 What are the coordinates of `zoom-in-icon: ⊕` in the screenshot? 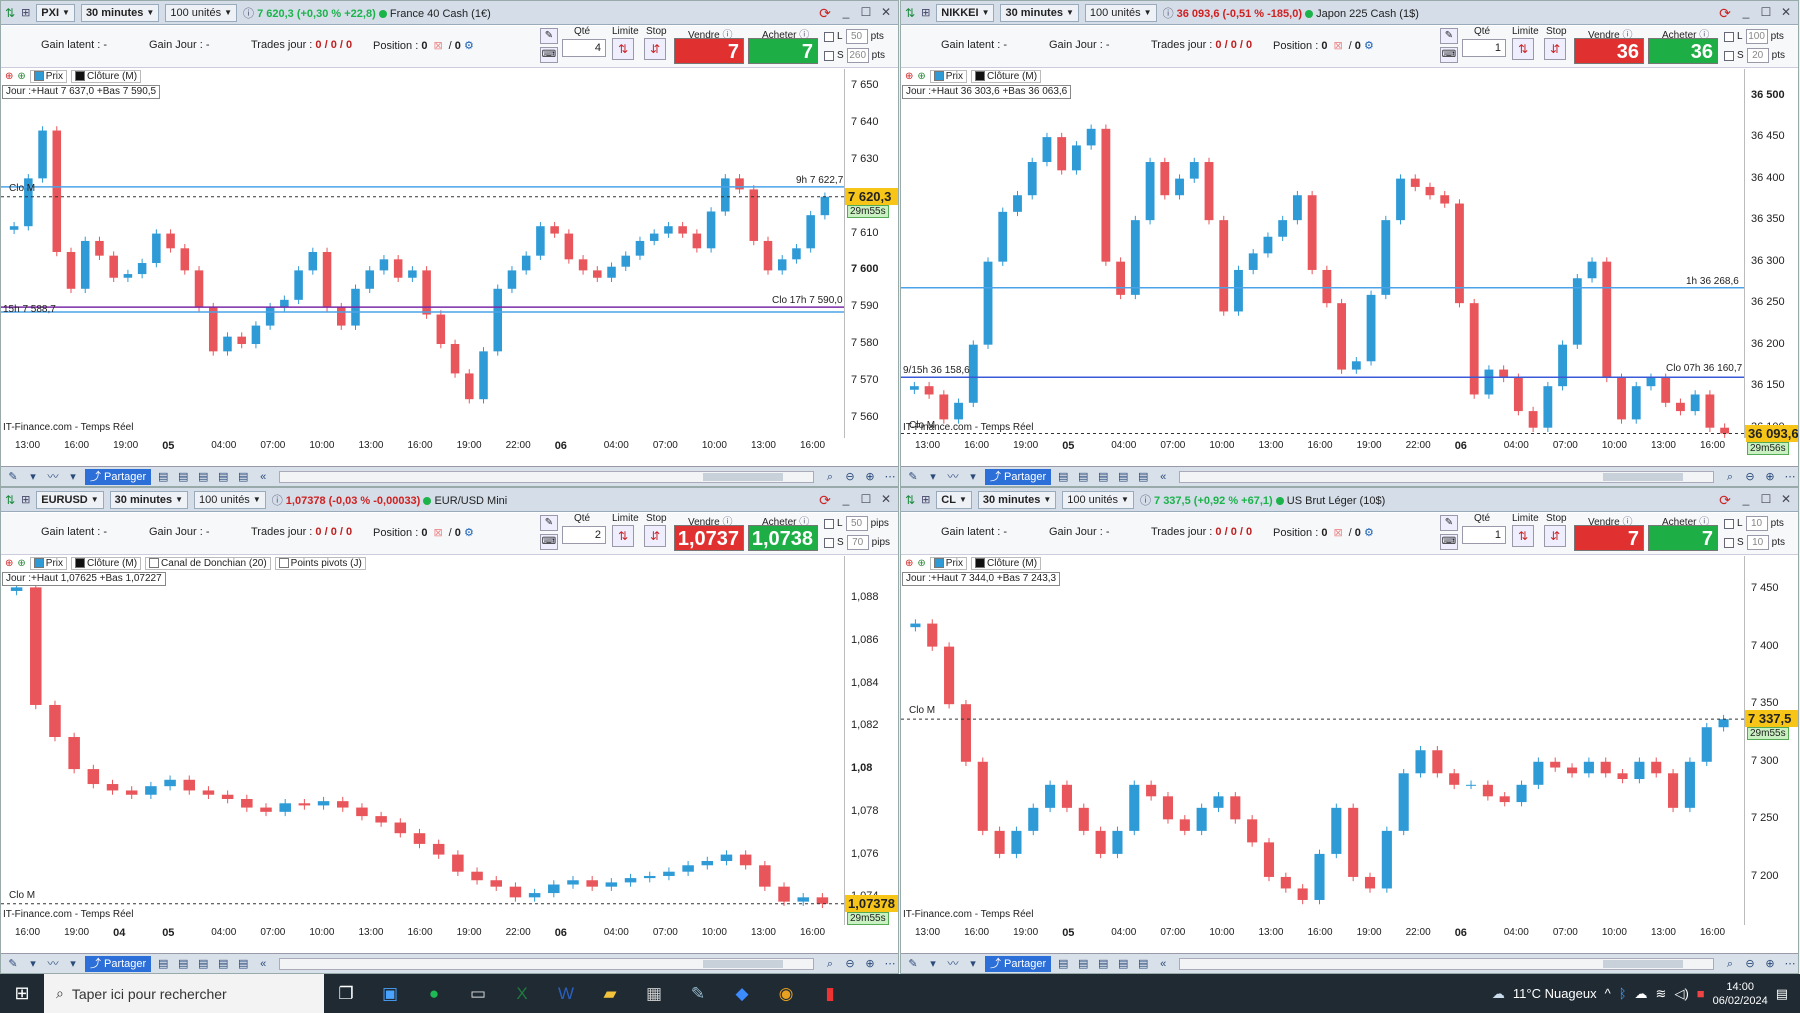 It's located at (870, 477).